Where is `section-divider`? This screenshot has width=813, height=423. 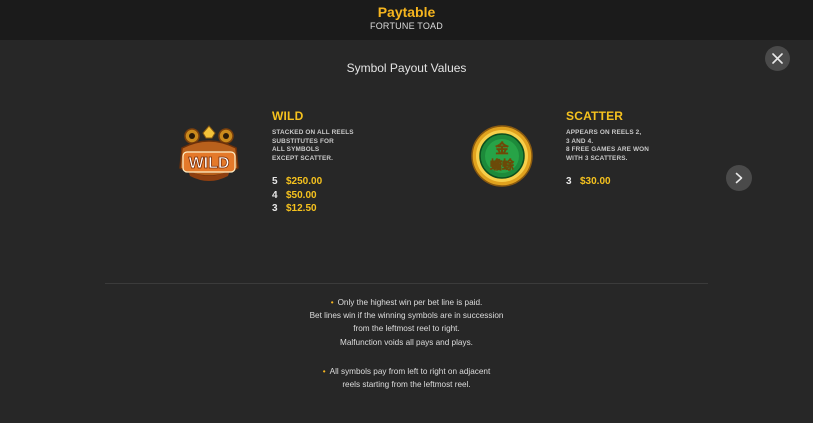
section-divider is located at coordinates (406, 283).